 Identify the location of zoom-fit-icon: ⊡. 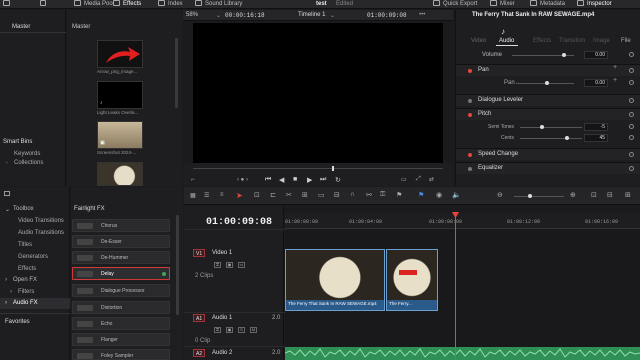
(594, 195).